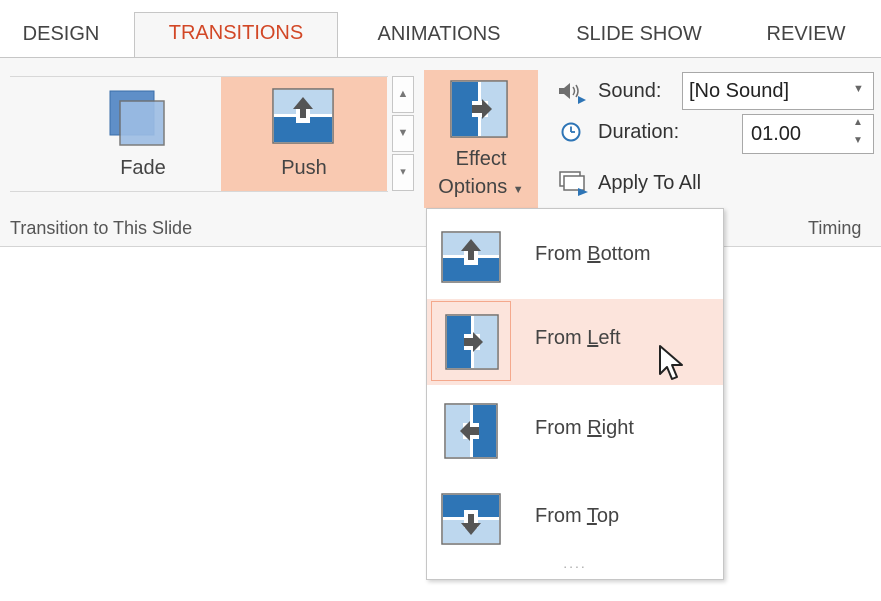  I want to click on effect-options-label-line2-wrap: Options ▼, so click(481, 187).